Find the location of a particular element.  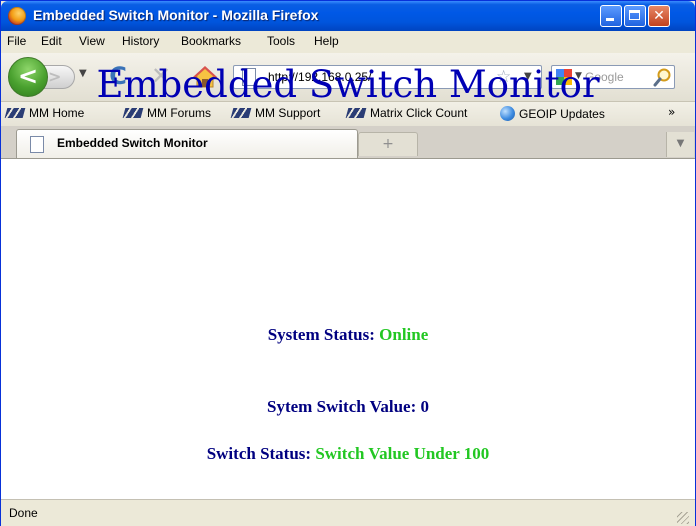

bookmark-geoip-updates: GEOIP Updates is located at coordinates (552, 113).